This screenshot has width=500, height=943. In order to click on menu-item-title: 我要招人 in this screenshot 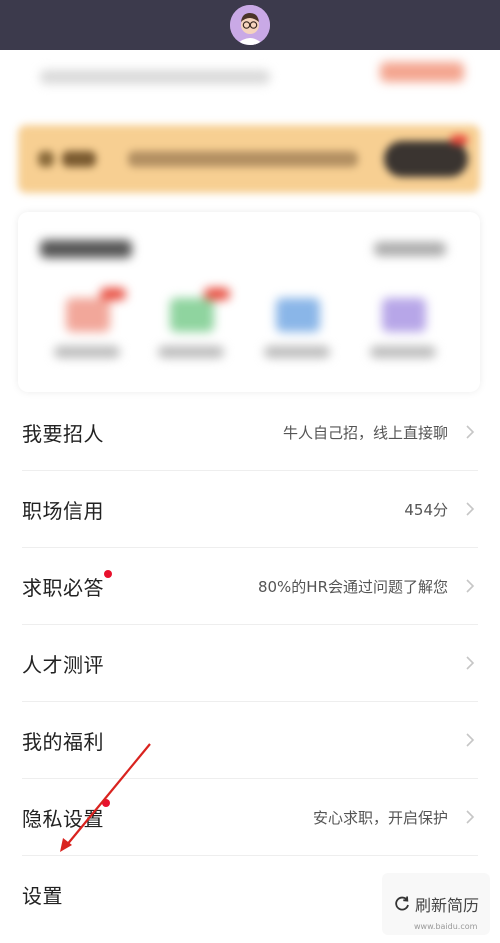, I will do `click(63, 433)`.